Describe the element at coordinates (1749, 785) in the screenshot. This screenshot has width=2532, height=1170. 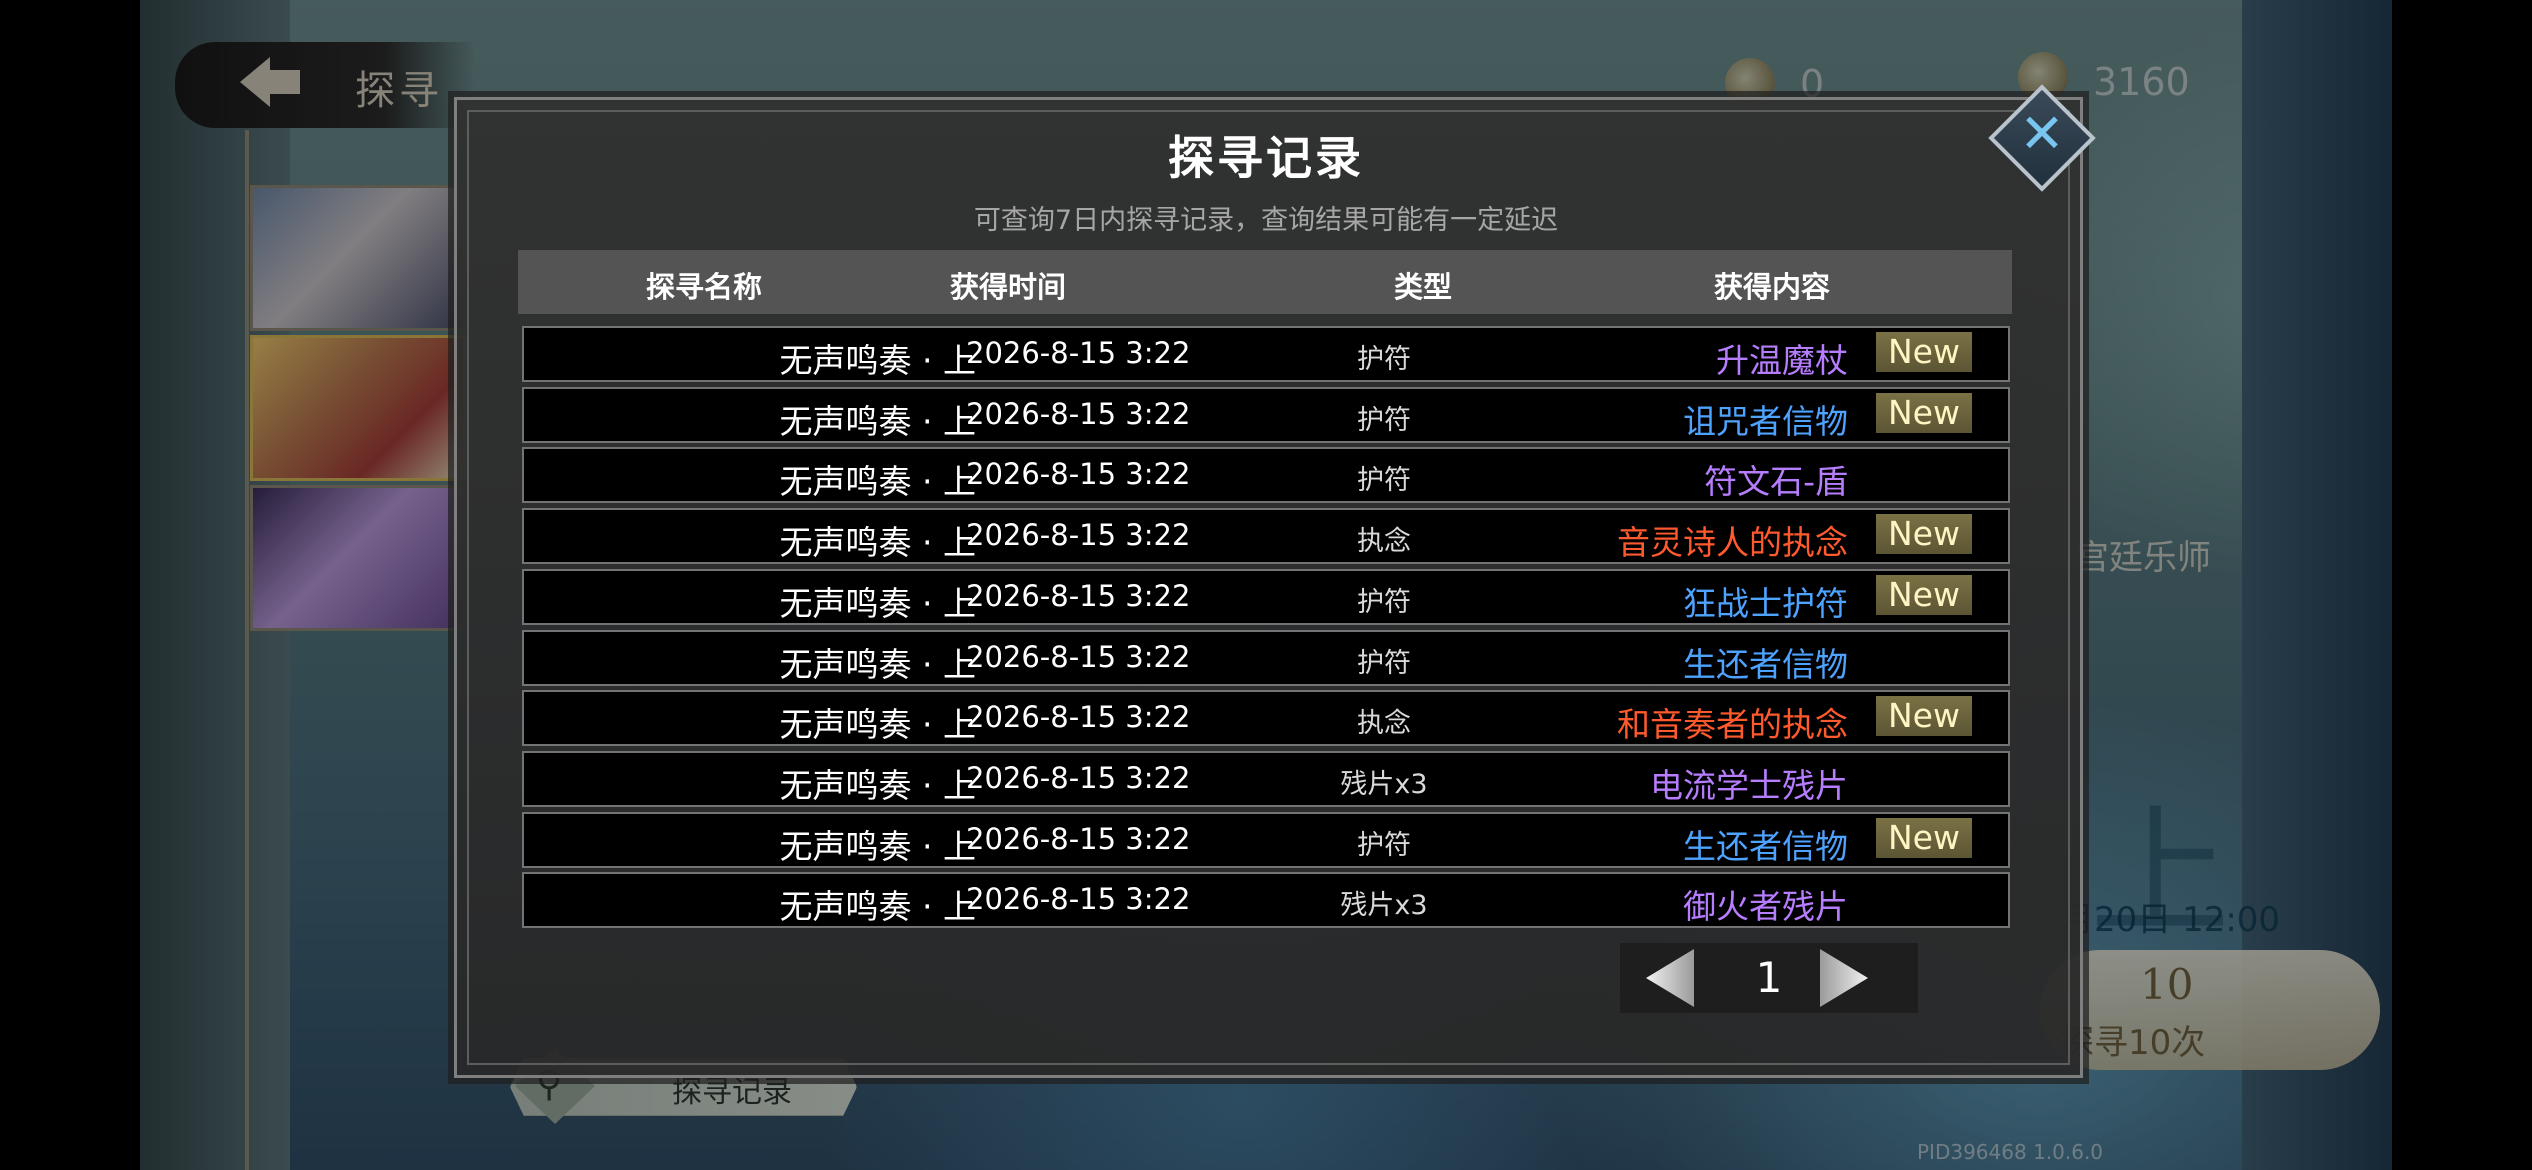
I see `record-content: 电流学士残片` at that location.